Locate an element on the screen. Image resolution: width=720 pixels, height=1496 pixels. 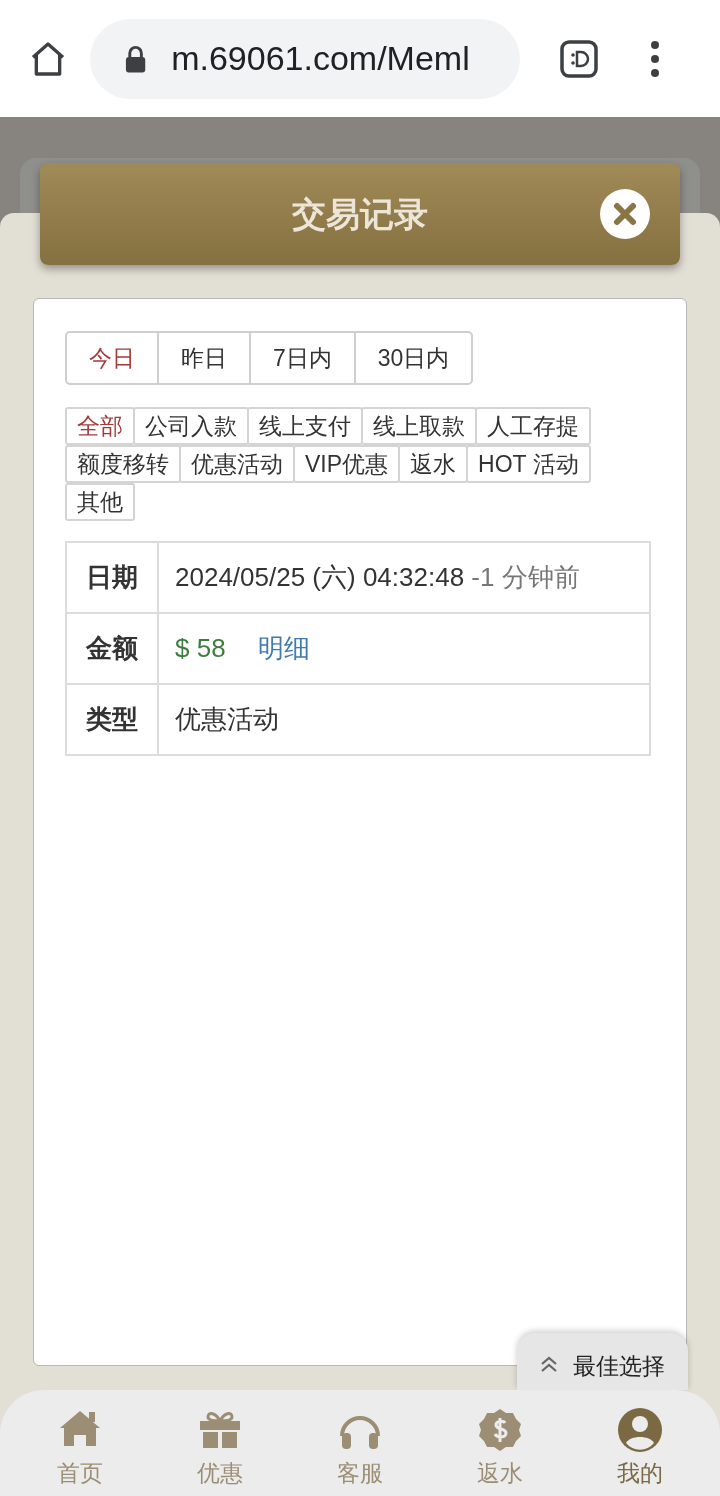
nav-item: 我的 is located at coordinates (640, 1451).